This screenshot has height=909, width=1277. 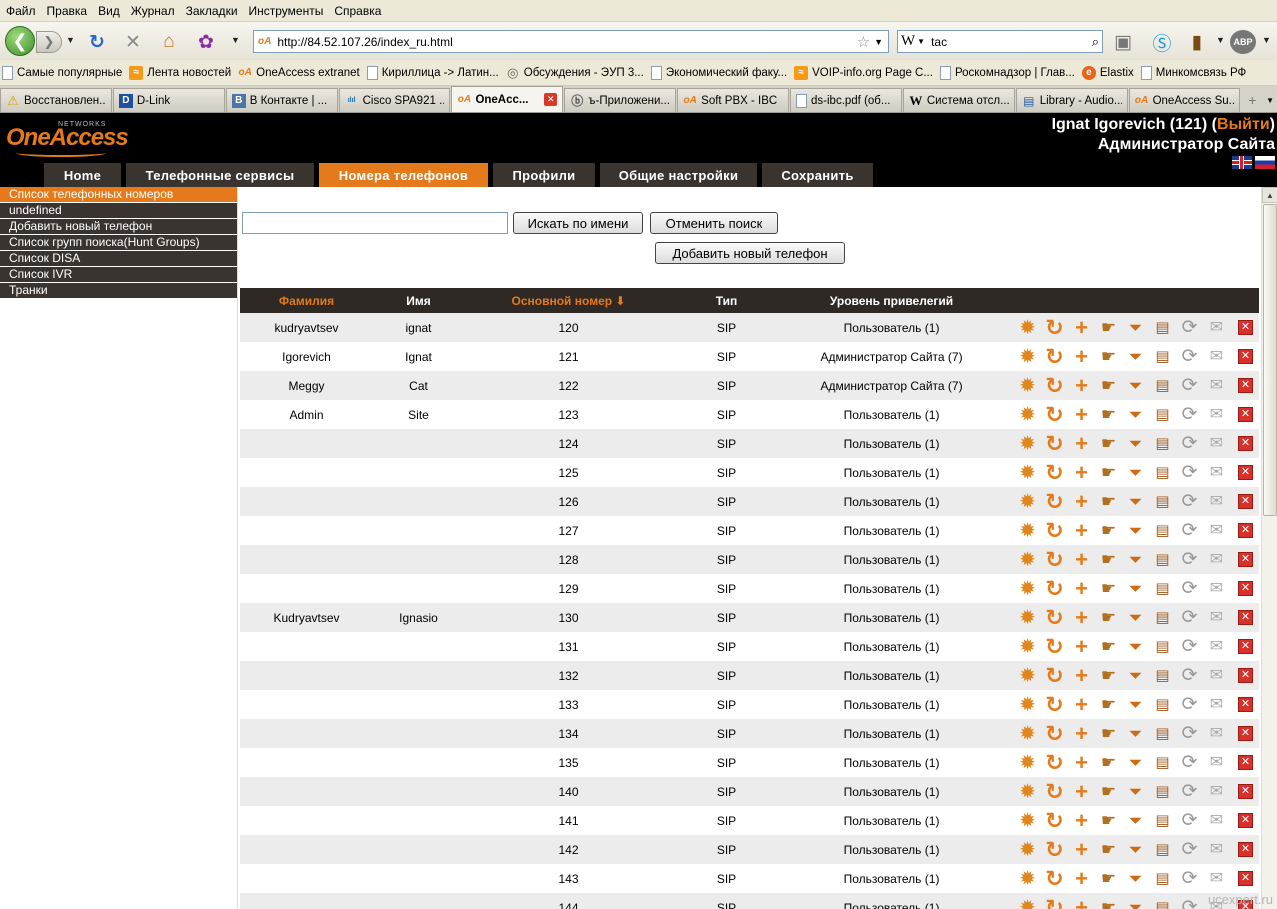 What do you see at coordinates (1195, 72) in the screenshot?
I see `bookmark-item: Минкомсвязь РФ` at bounding box center [1195, 72].